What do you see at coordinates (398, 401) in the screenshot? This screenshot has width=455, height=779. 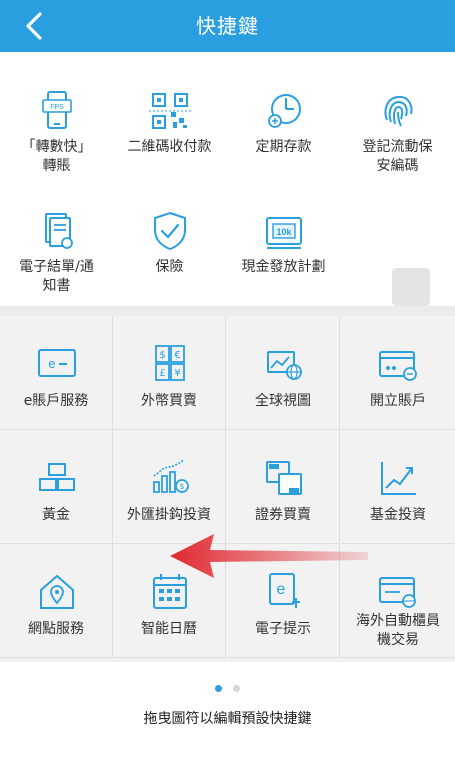 I see `grid-item-label: 開立賬戶` at bounding box center [398, 401].